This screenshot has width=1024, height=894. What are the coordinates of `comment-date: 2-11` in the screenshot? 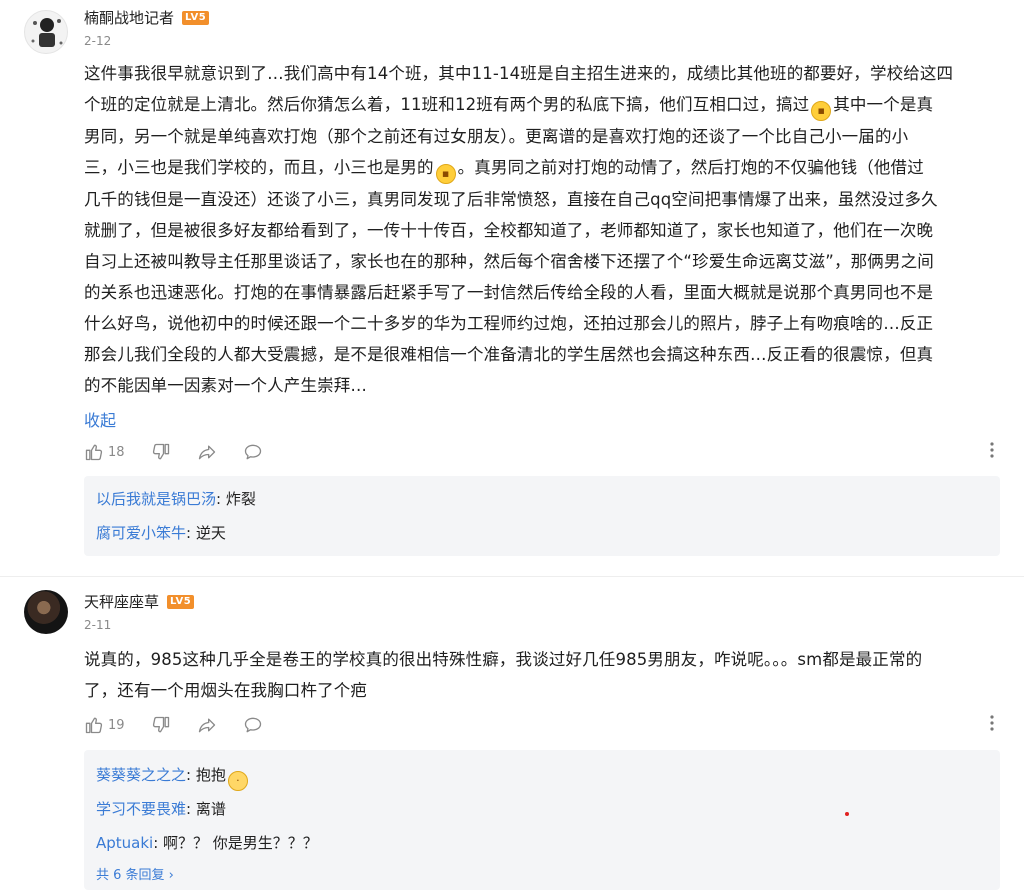 It's located at (98, 625).